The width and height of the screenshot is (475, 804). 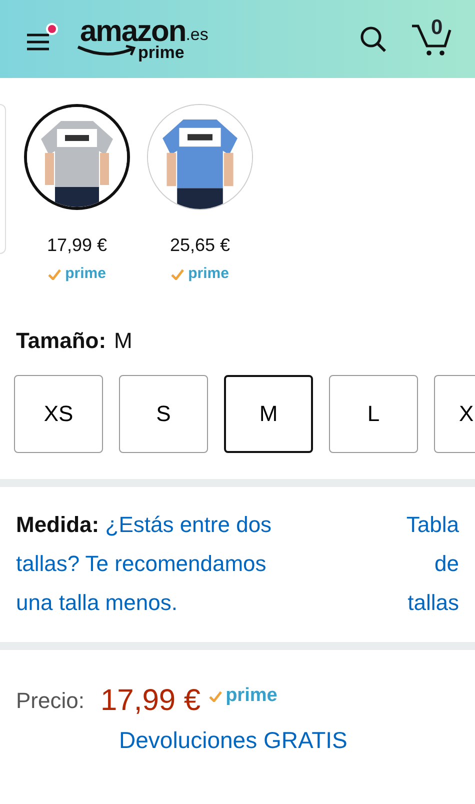 What do you see at coordinates (163, 413) in the screenshot?
I see `size-option: S` at bounding box center [163, 413].